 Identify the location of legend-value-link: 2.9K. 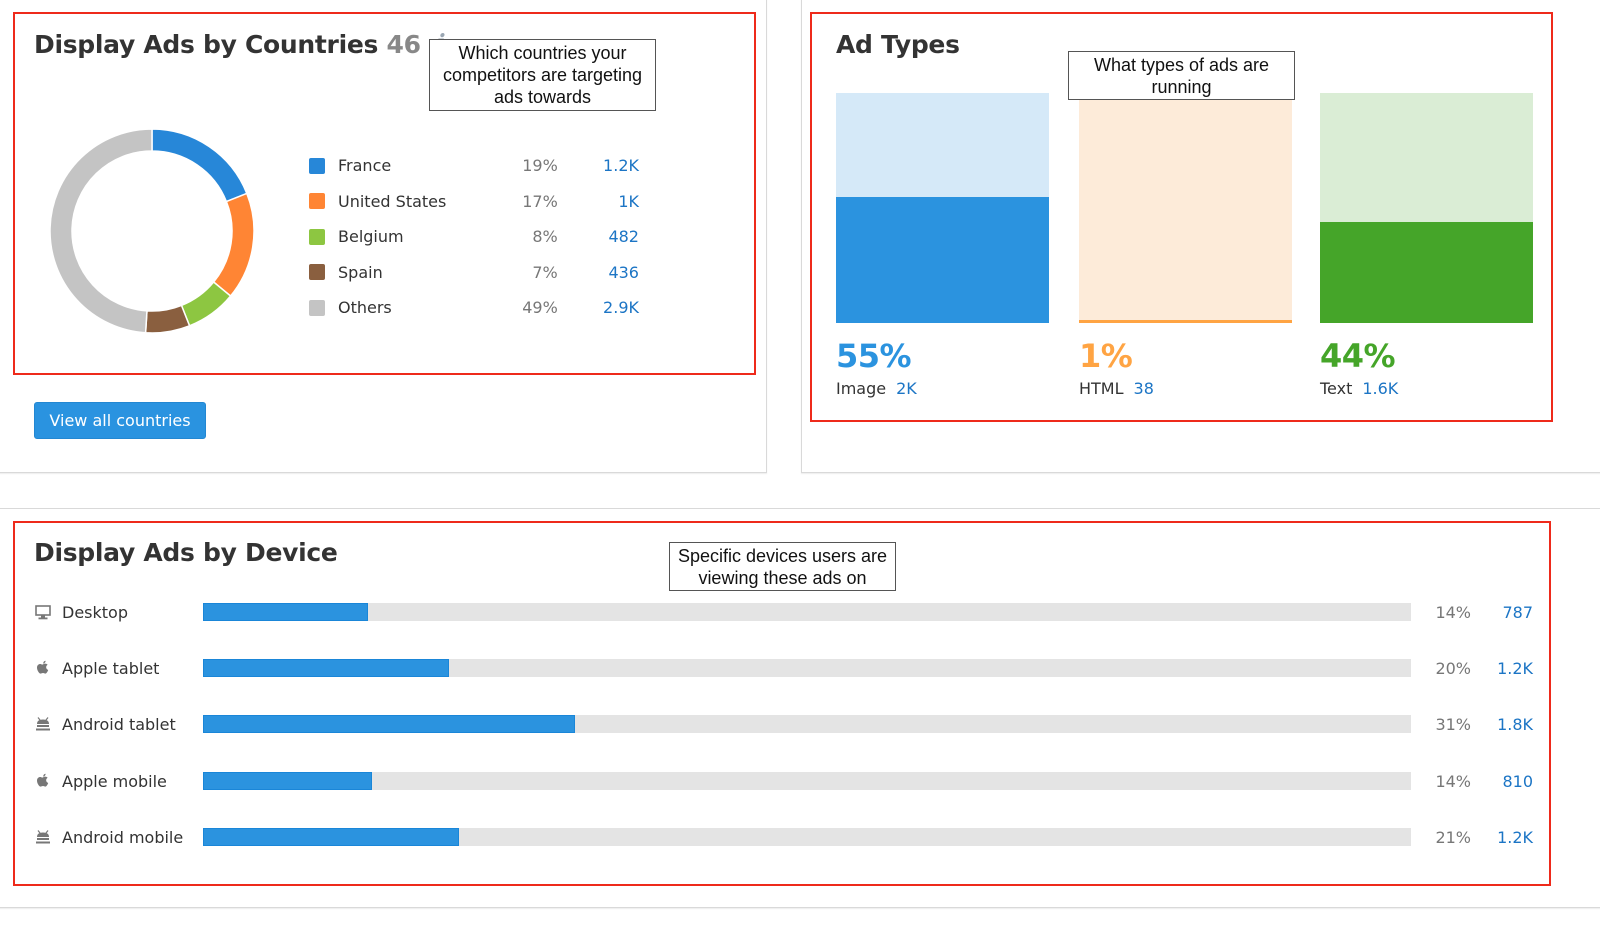
(598, 307).